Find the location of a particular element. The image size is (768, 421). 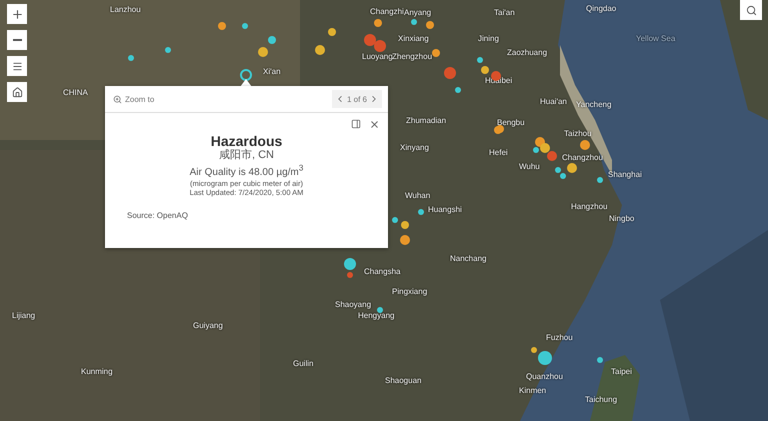

location-text: 咸阳市, CN is located at coordinates (246, 155).